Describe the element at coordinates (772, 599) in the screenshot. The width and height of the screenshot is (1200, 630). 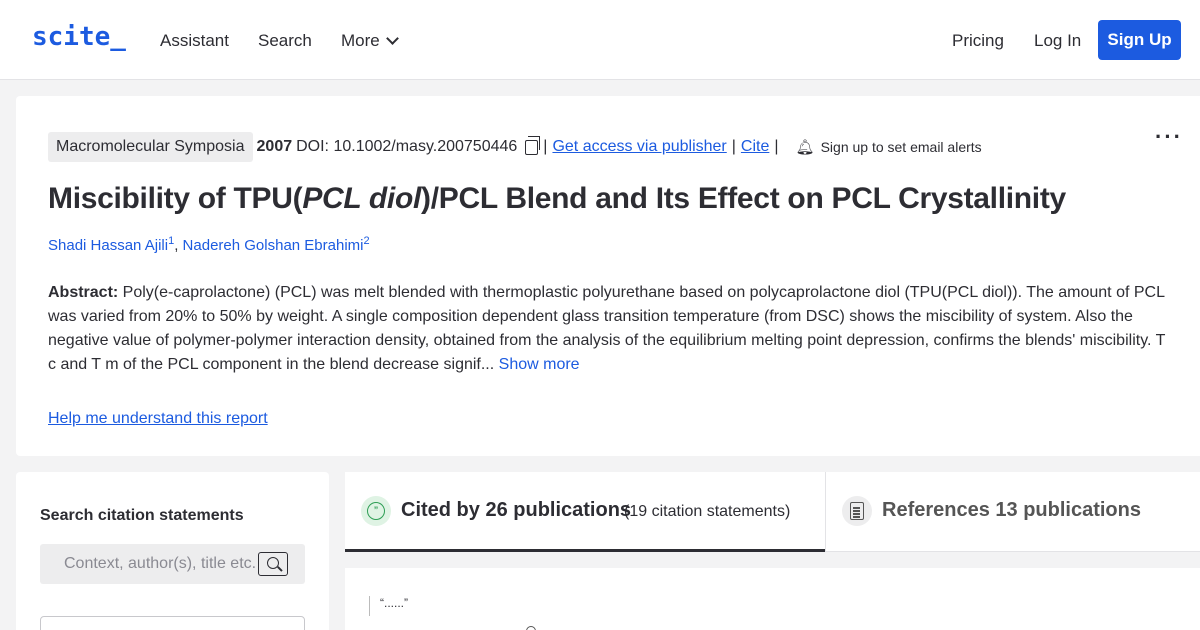
I see `citation-statement-card` at that location.